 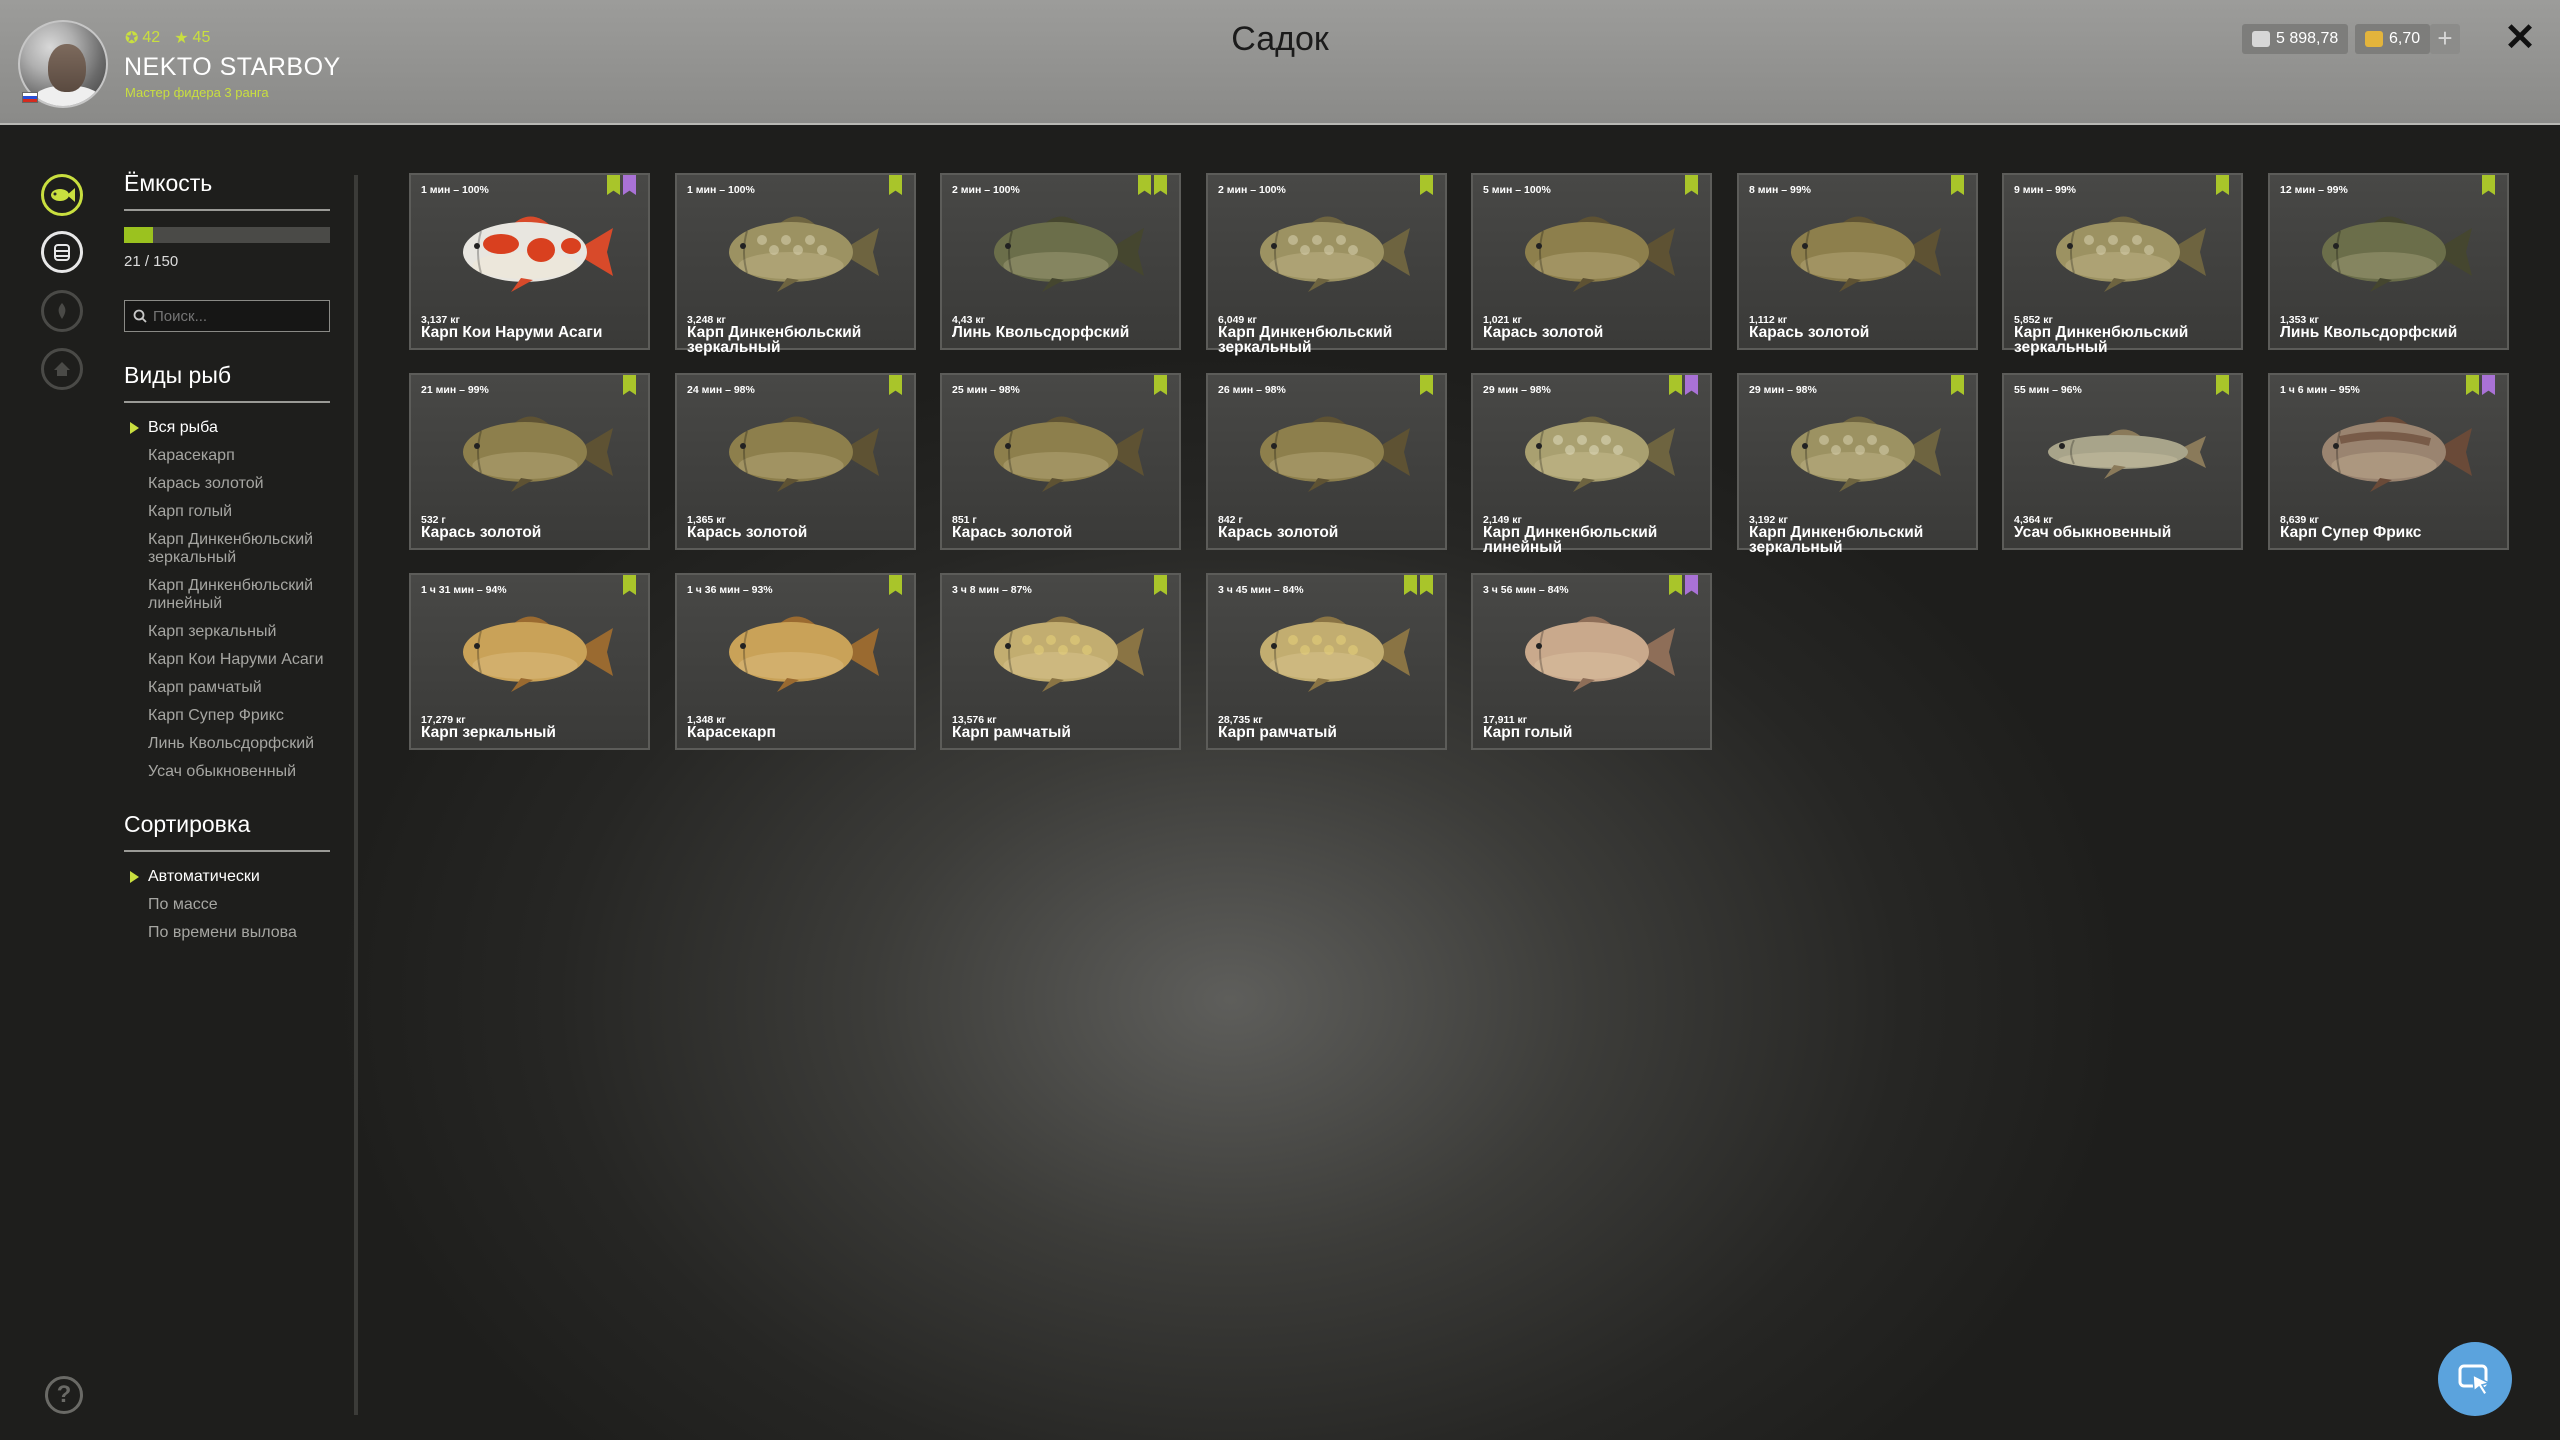 What do you see at coordinates (2405, 38) in the screenshot?
I see `gold-value: 6,70` at bounding box center [2405, 38].